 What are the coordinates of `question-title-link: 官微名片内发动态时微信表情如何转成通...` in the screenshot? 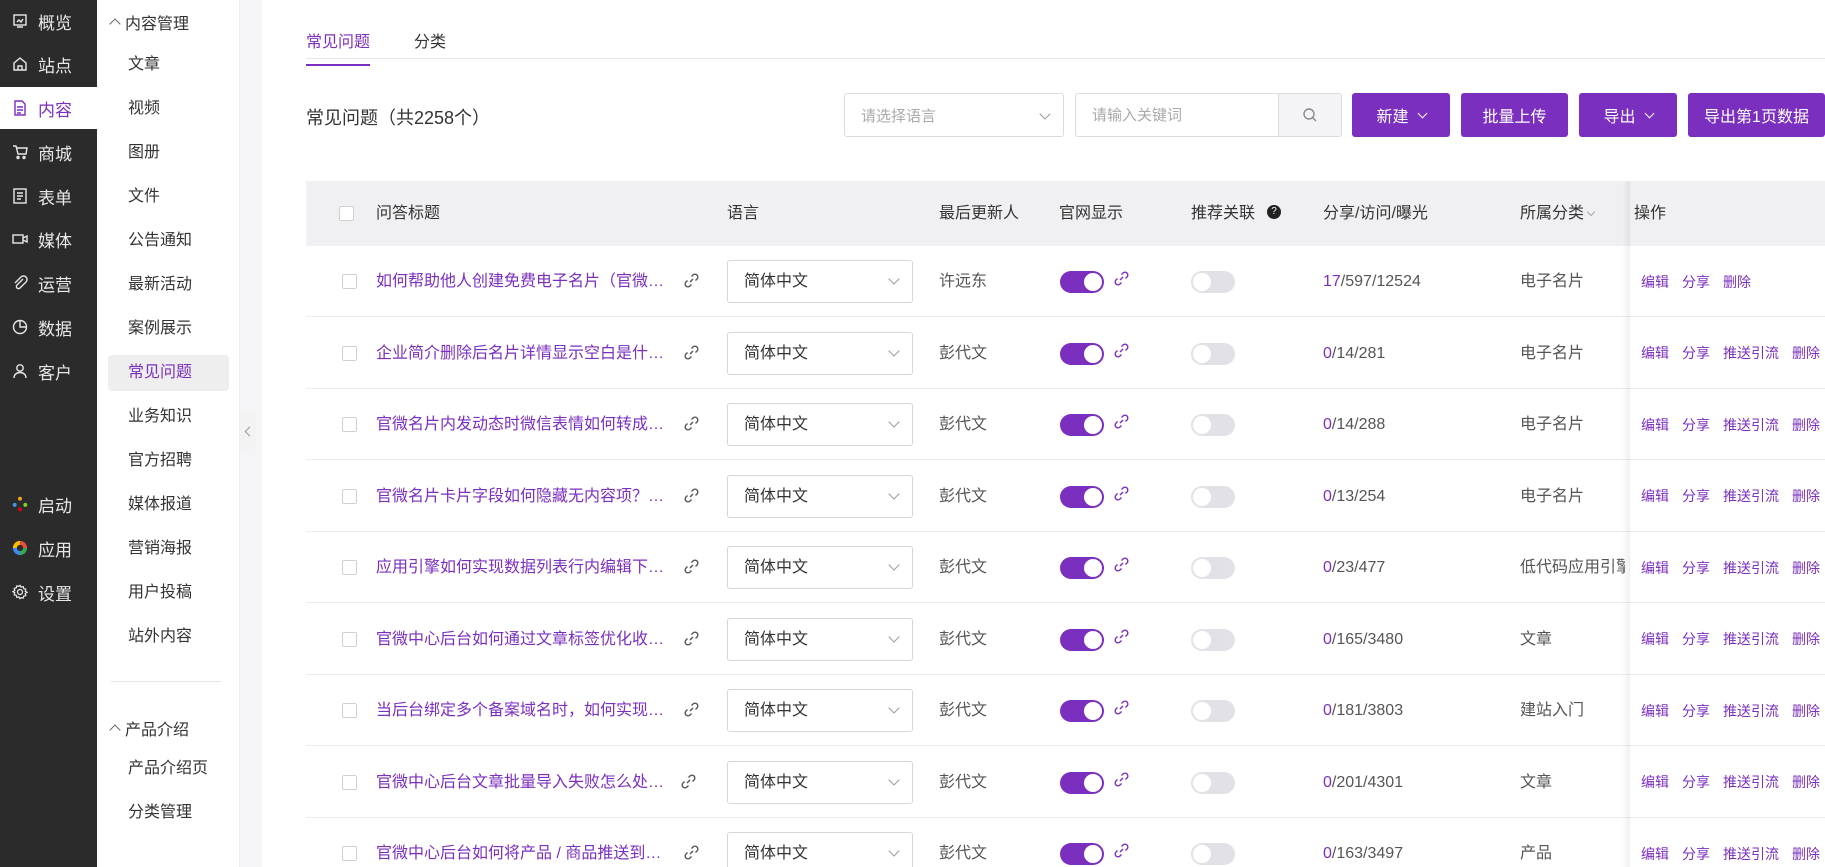 It's located at (522, 424).